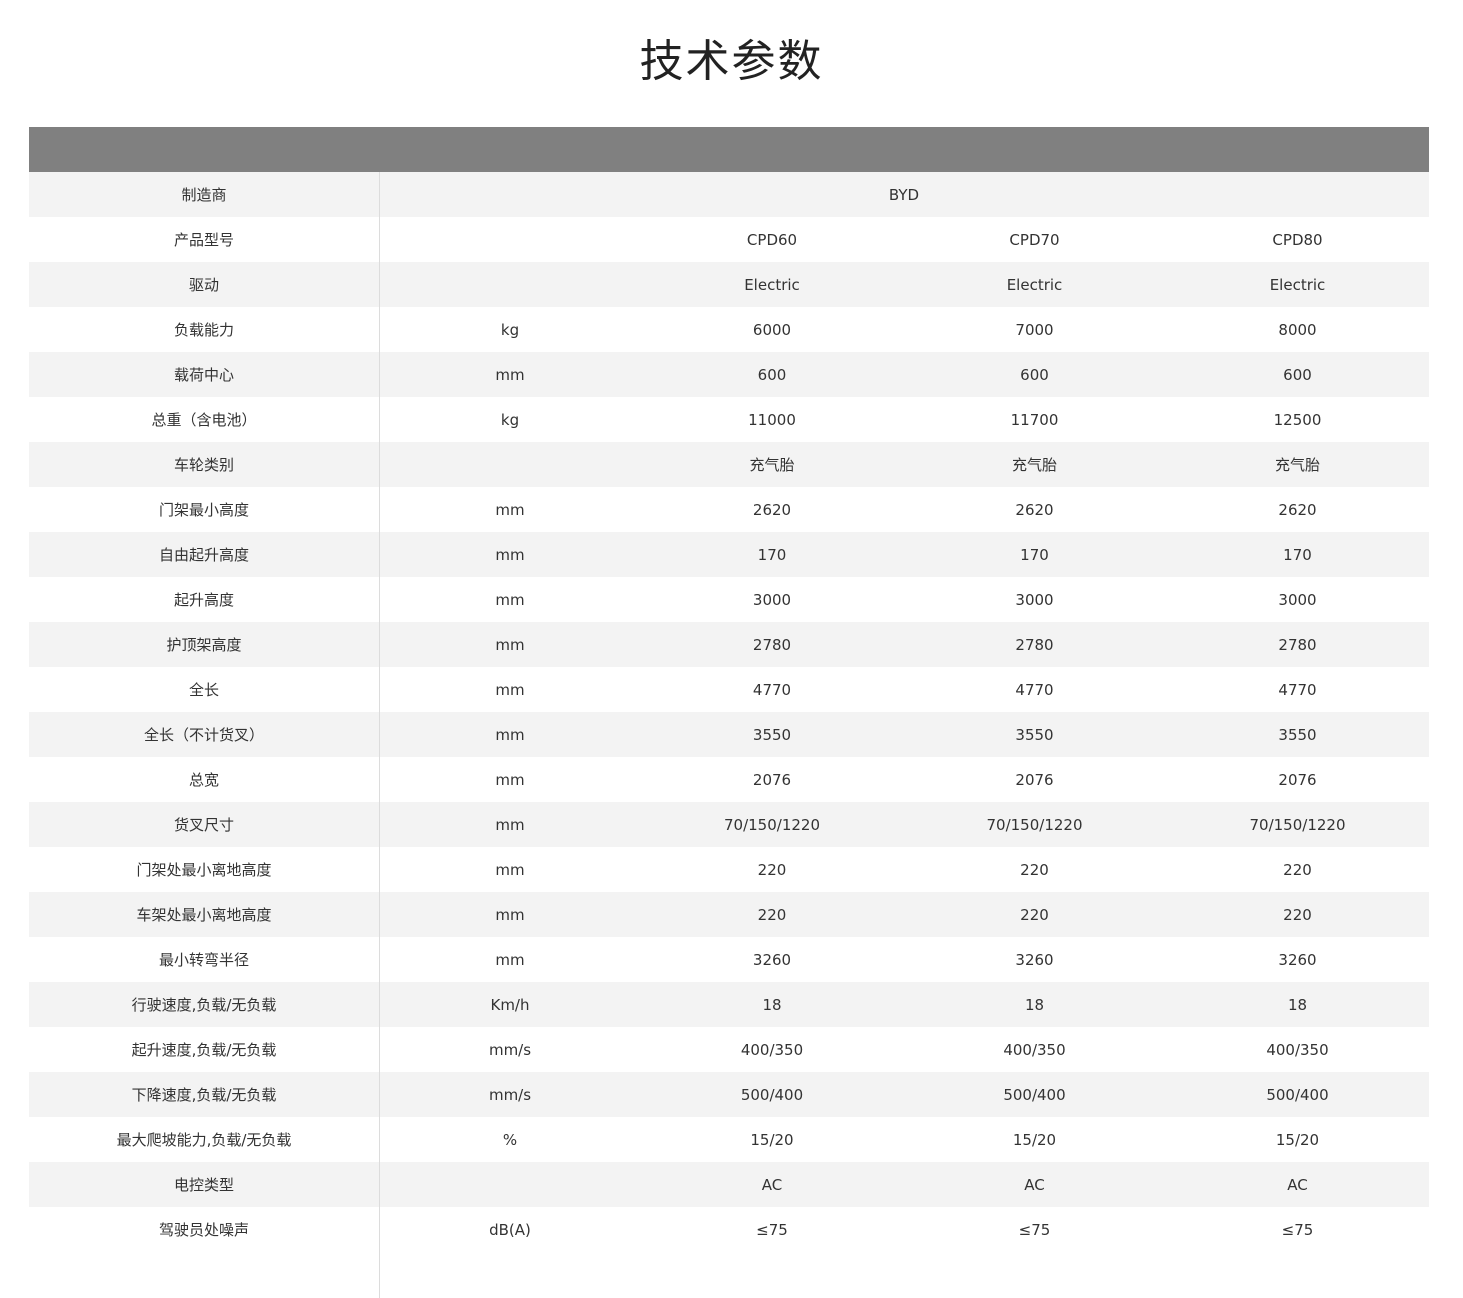 The height and width of the screenshot is (1298, 1463). I want to click on table-row: 总重（含电池） kg 11000 11700 12500, so click(729, 419).